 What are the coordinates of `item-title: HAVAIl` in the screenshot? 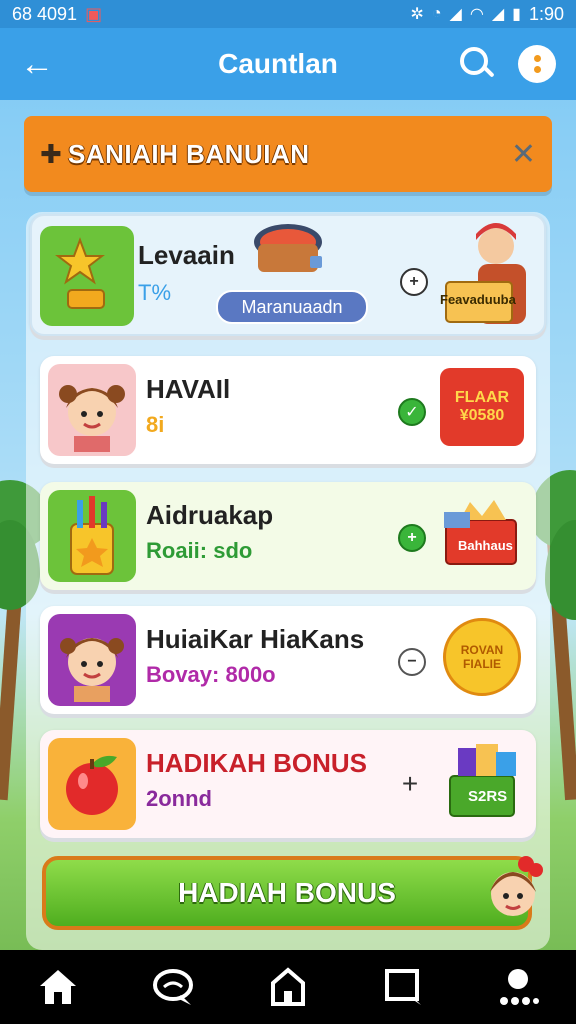 It's located at (188, 389).